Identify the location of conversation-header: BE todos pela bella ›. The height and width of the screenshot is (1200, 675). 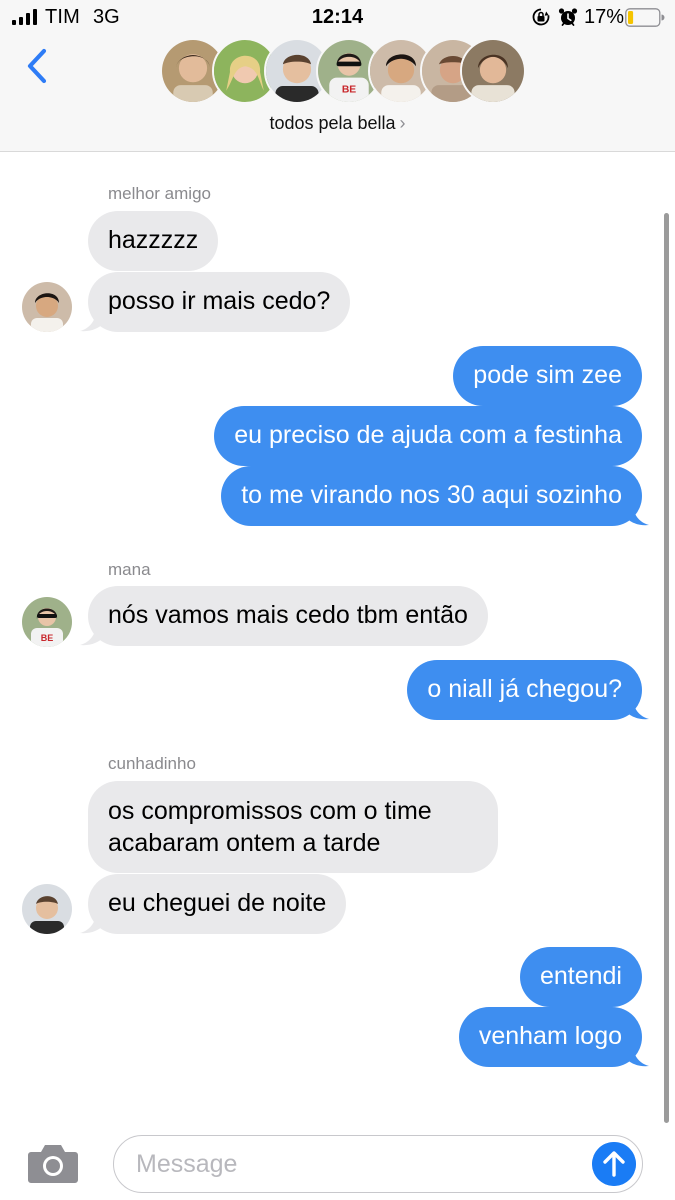
(337, 93).